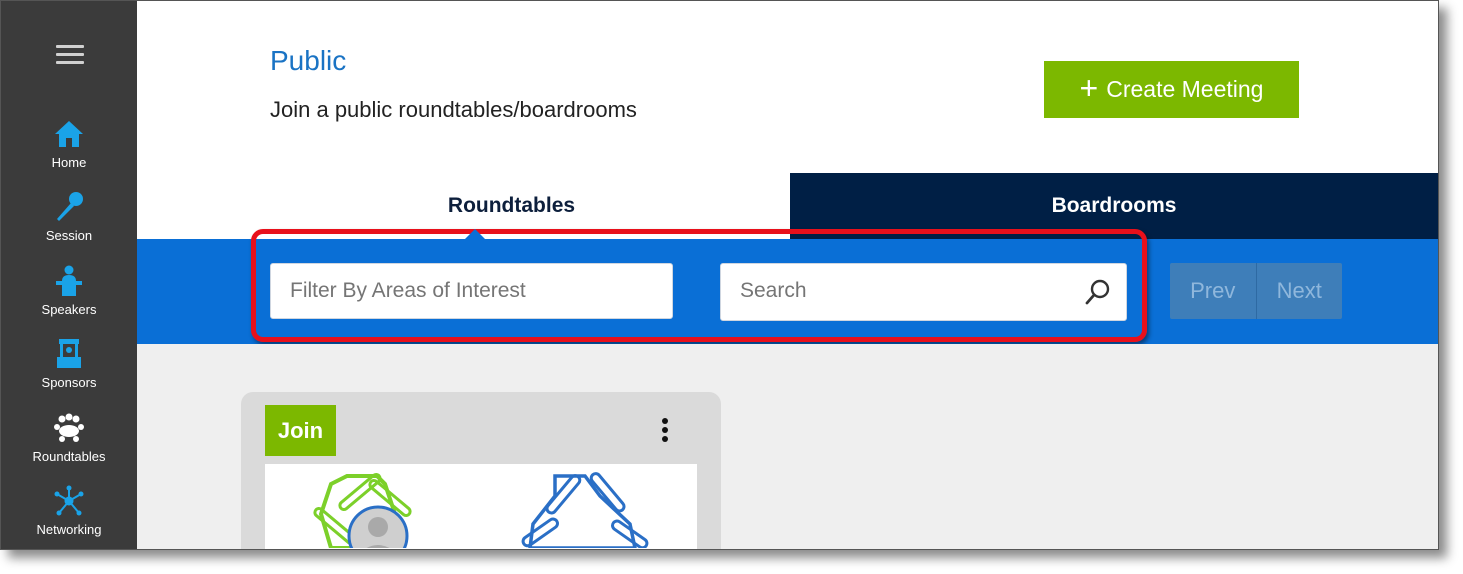 The height and width of the screenshot is (574, 1463). I want to click on tab-boardrooms: Boardrooms, so click(1114, 206).